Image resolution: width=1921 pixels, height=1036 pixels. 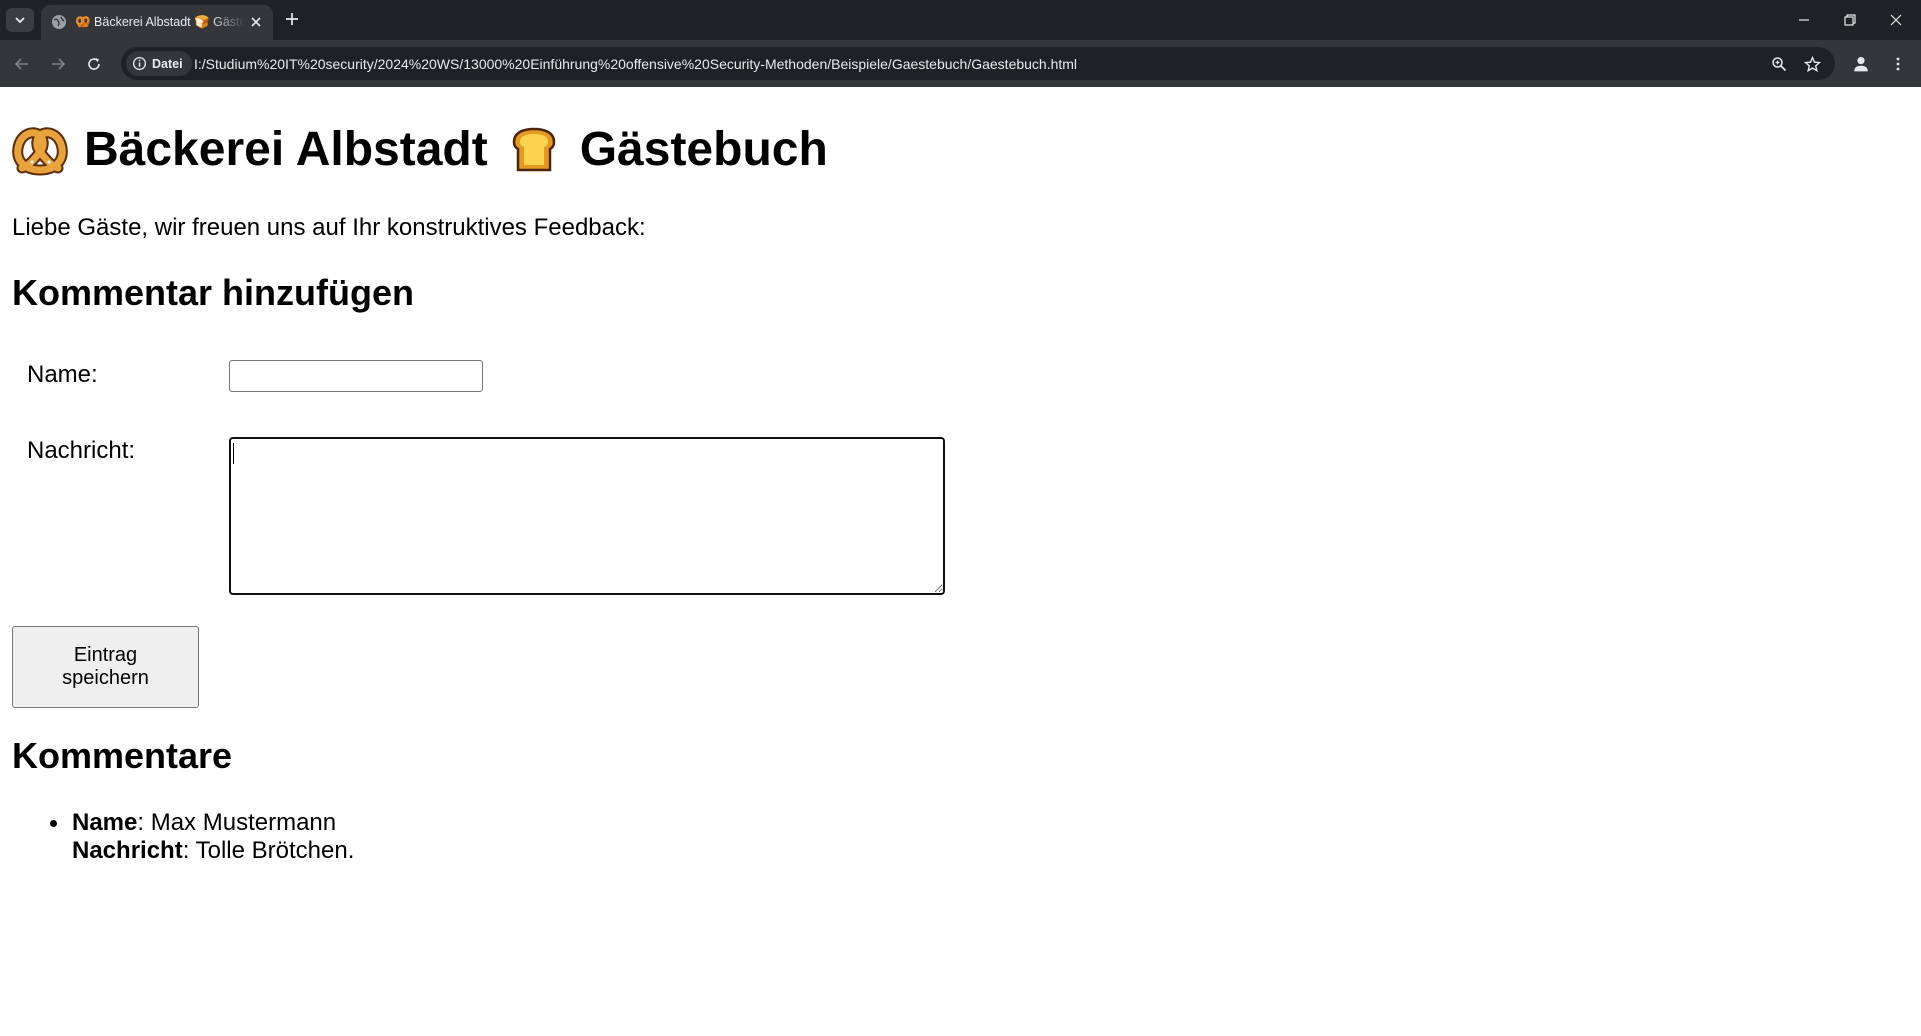 What do you see at coordinates (58, 64) in the screenshot?
I see `forward-arrow-icon` at bounding box center [58, 64].